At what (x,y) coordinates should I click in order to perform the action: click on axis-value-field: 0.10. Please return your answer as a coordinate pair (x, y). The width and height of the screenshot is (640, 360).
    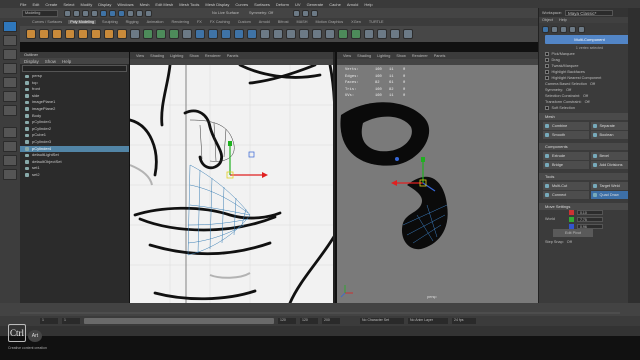
    Looking at the image, I should click on (590, 212).